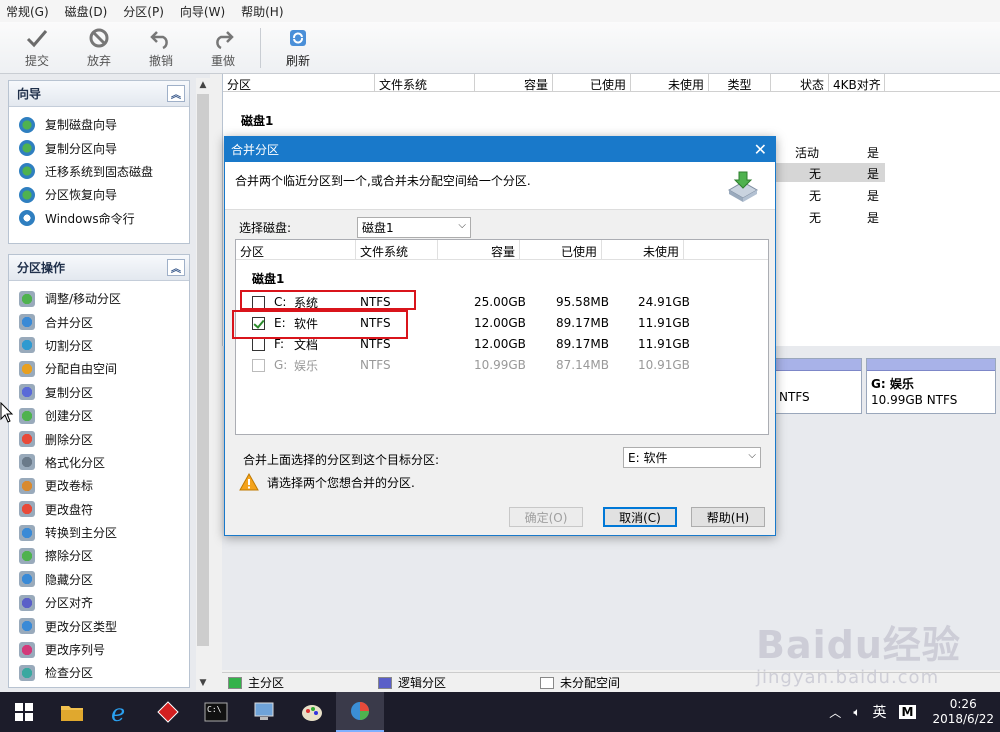  Describe the element at coordinates (255, 150) in the screenshot. I see `dialog-title: 合并分区` at that location.